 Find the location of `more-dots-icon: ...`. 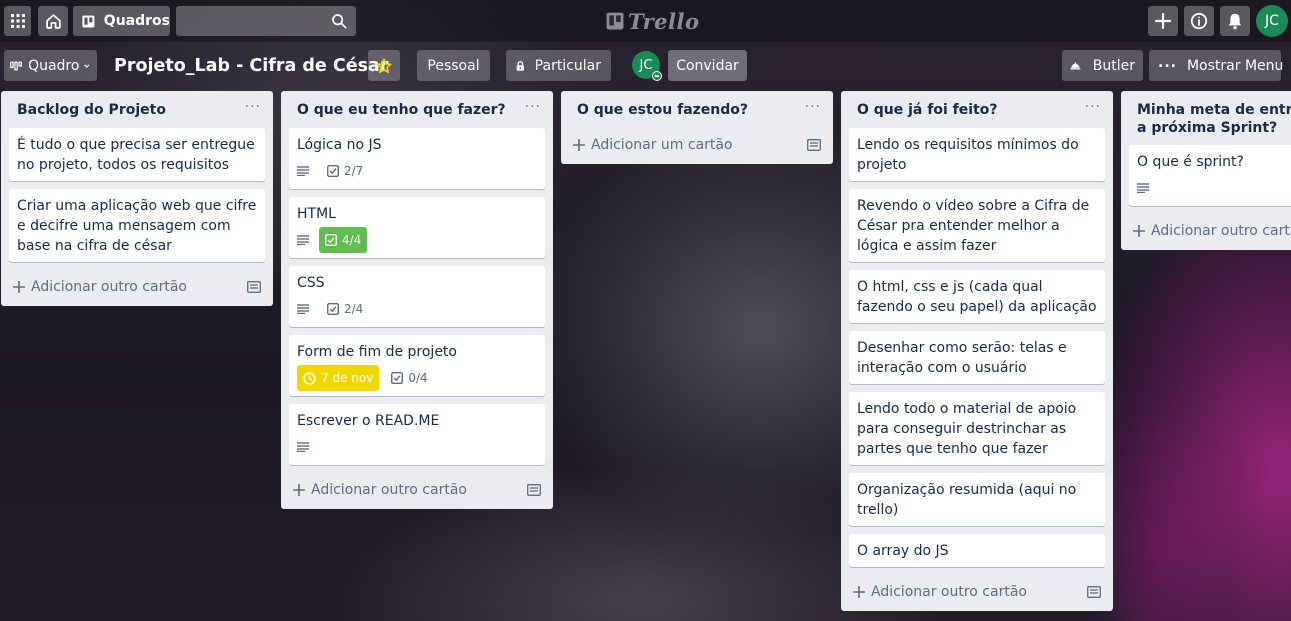

more-dots-icon: ... is located at coordinates (1167, 62).